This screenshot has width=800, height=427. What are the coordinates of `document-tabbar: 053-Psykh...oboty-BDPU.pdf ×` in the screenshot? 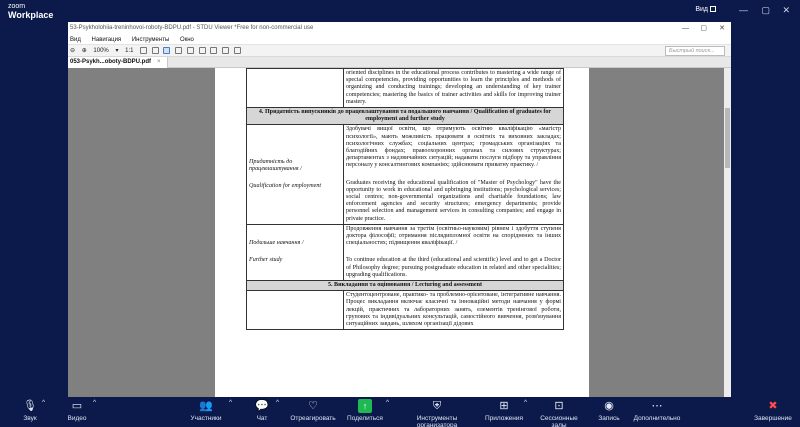 It's located at (399, 62).